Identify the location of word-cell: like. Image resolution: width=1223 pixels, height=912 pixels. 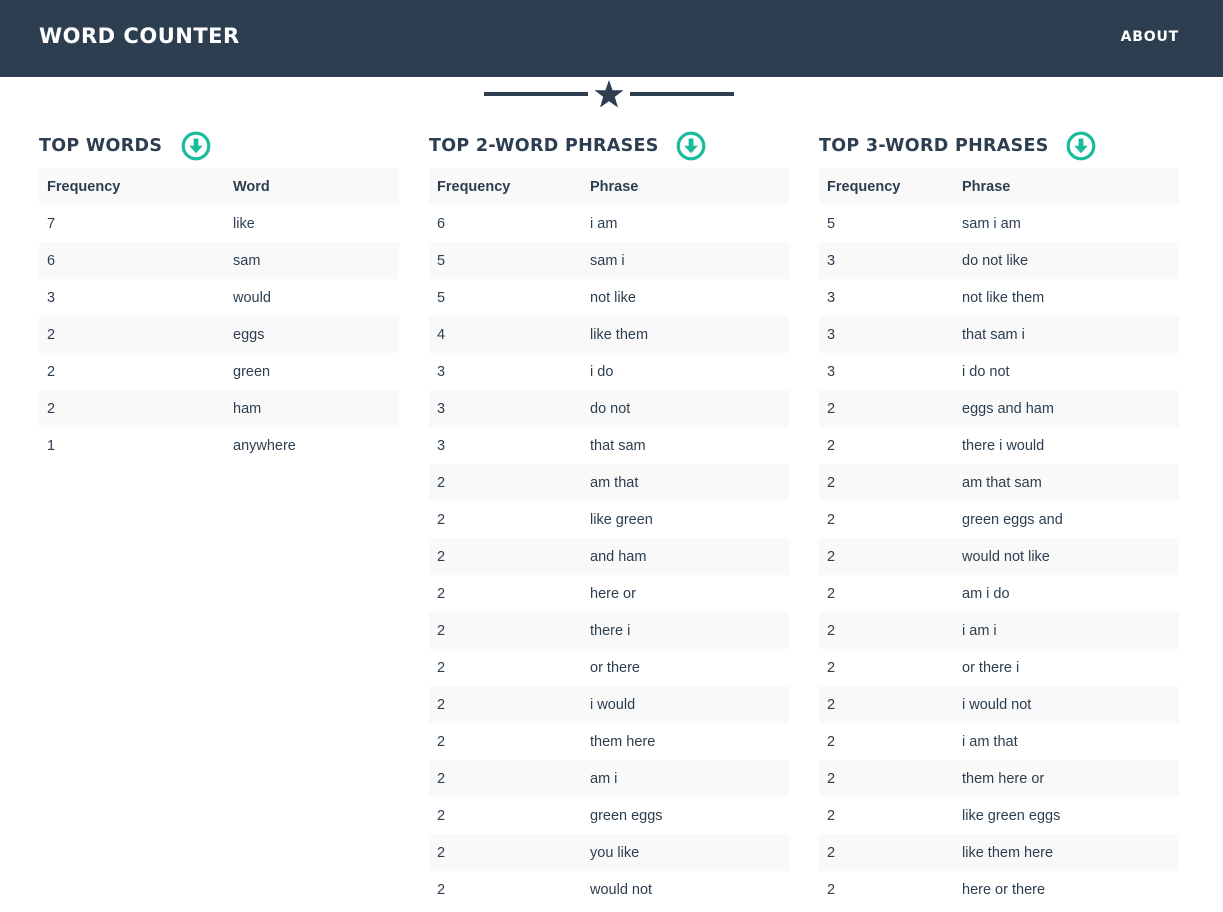
(244, 223).